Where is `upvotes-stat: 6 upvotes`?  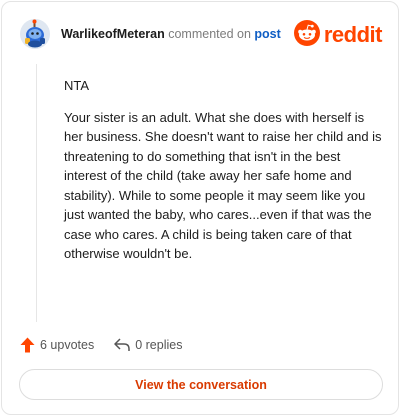
upvotes-stat: 6 upvotes is located at coordinates (57, 345).